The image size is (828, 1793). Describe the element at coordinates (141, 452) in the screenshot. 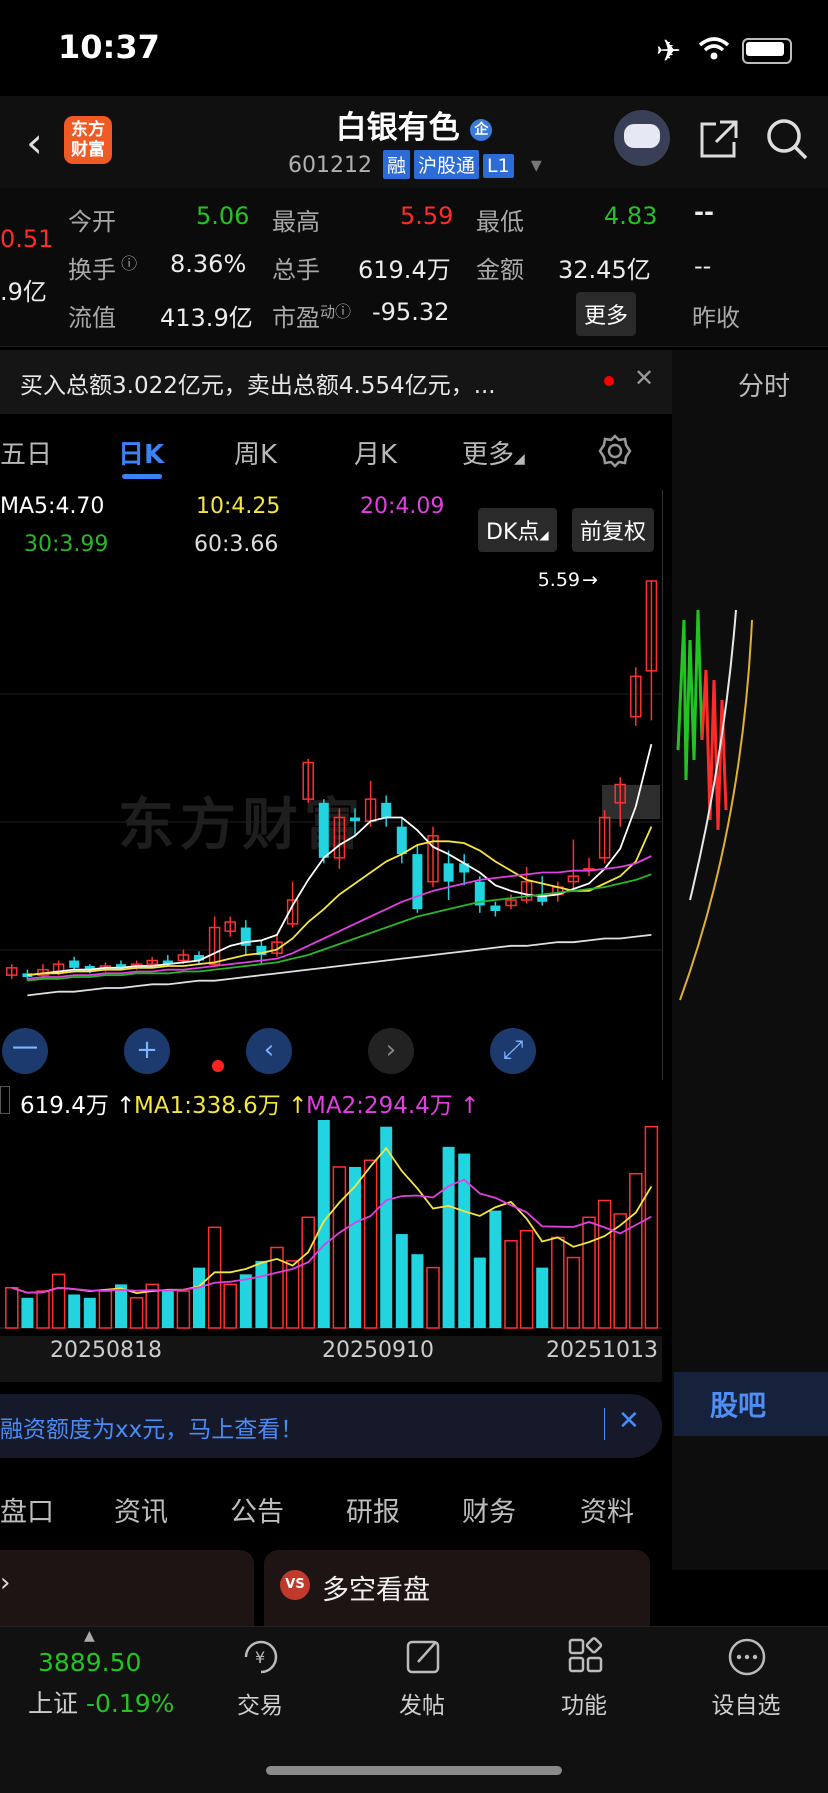

I see `tab-day-k: 日K` at that location.